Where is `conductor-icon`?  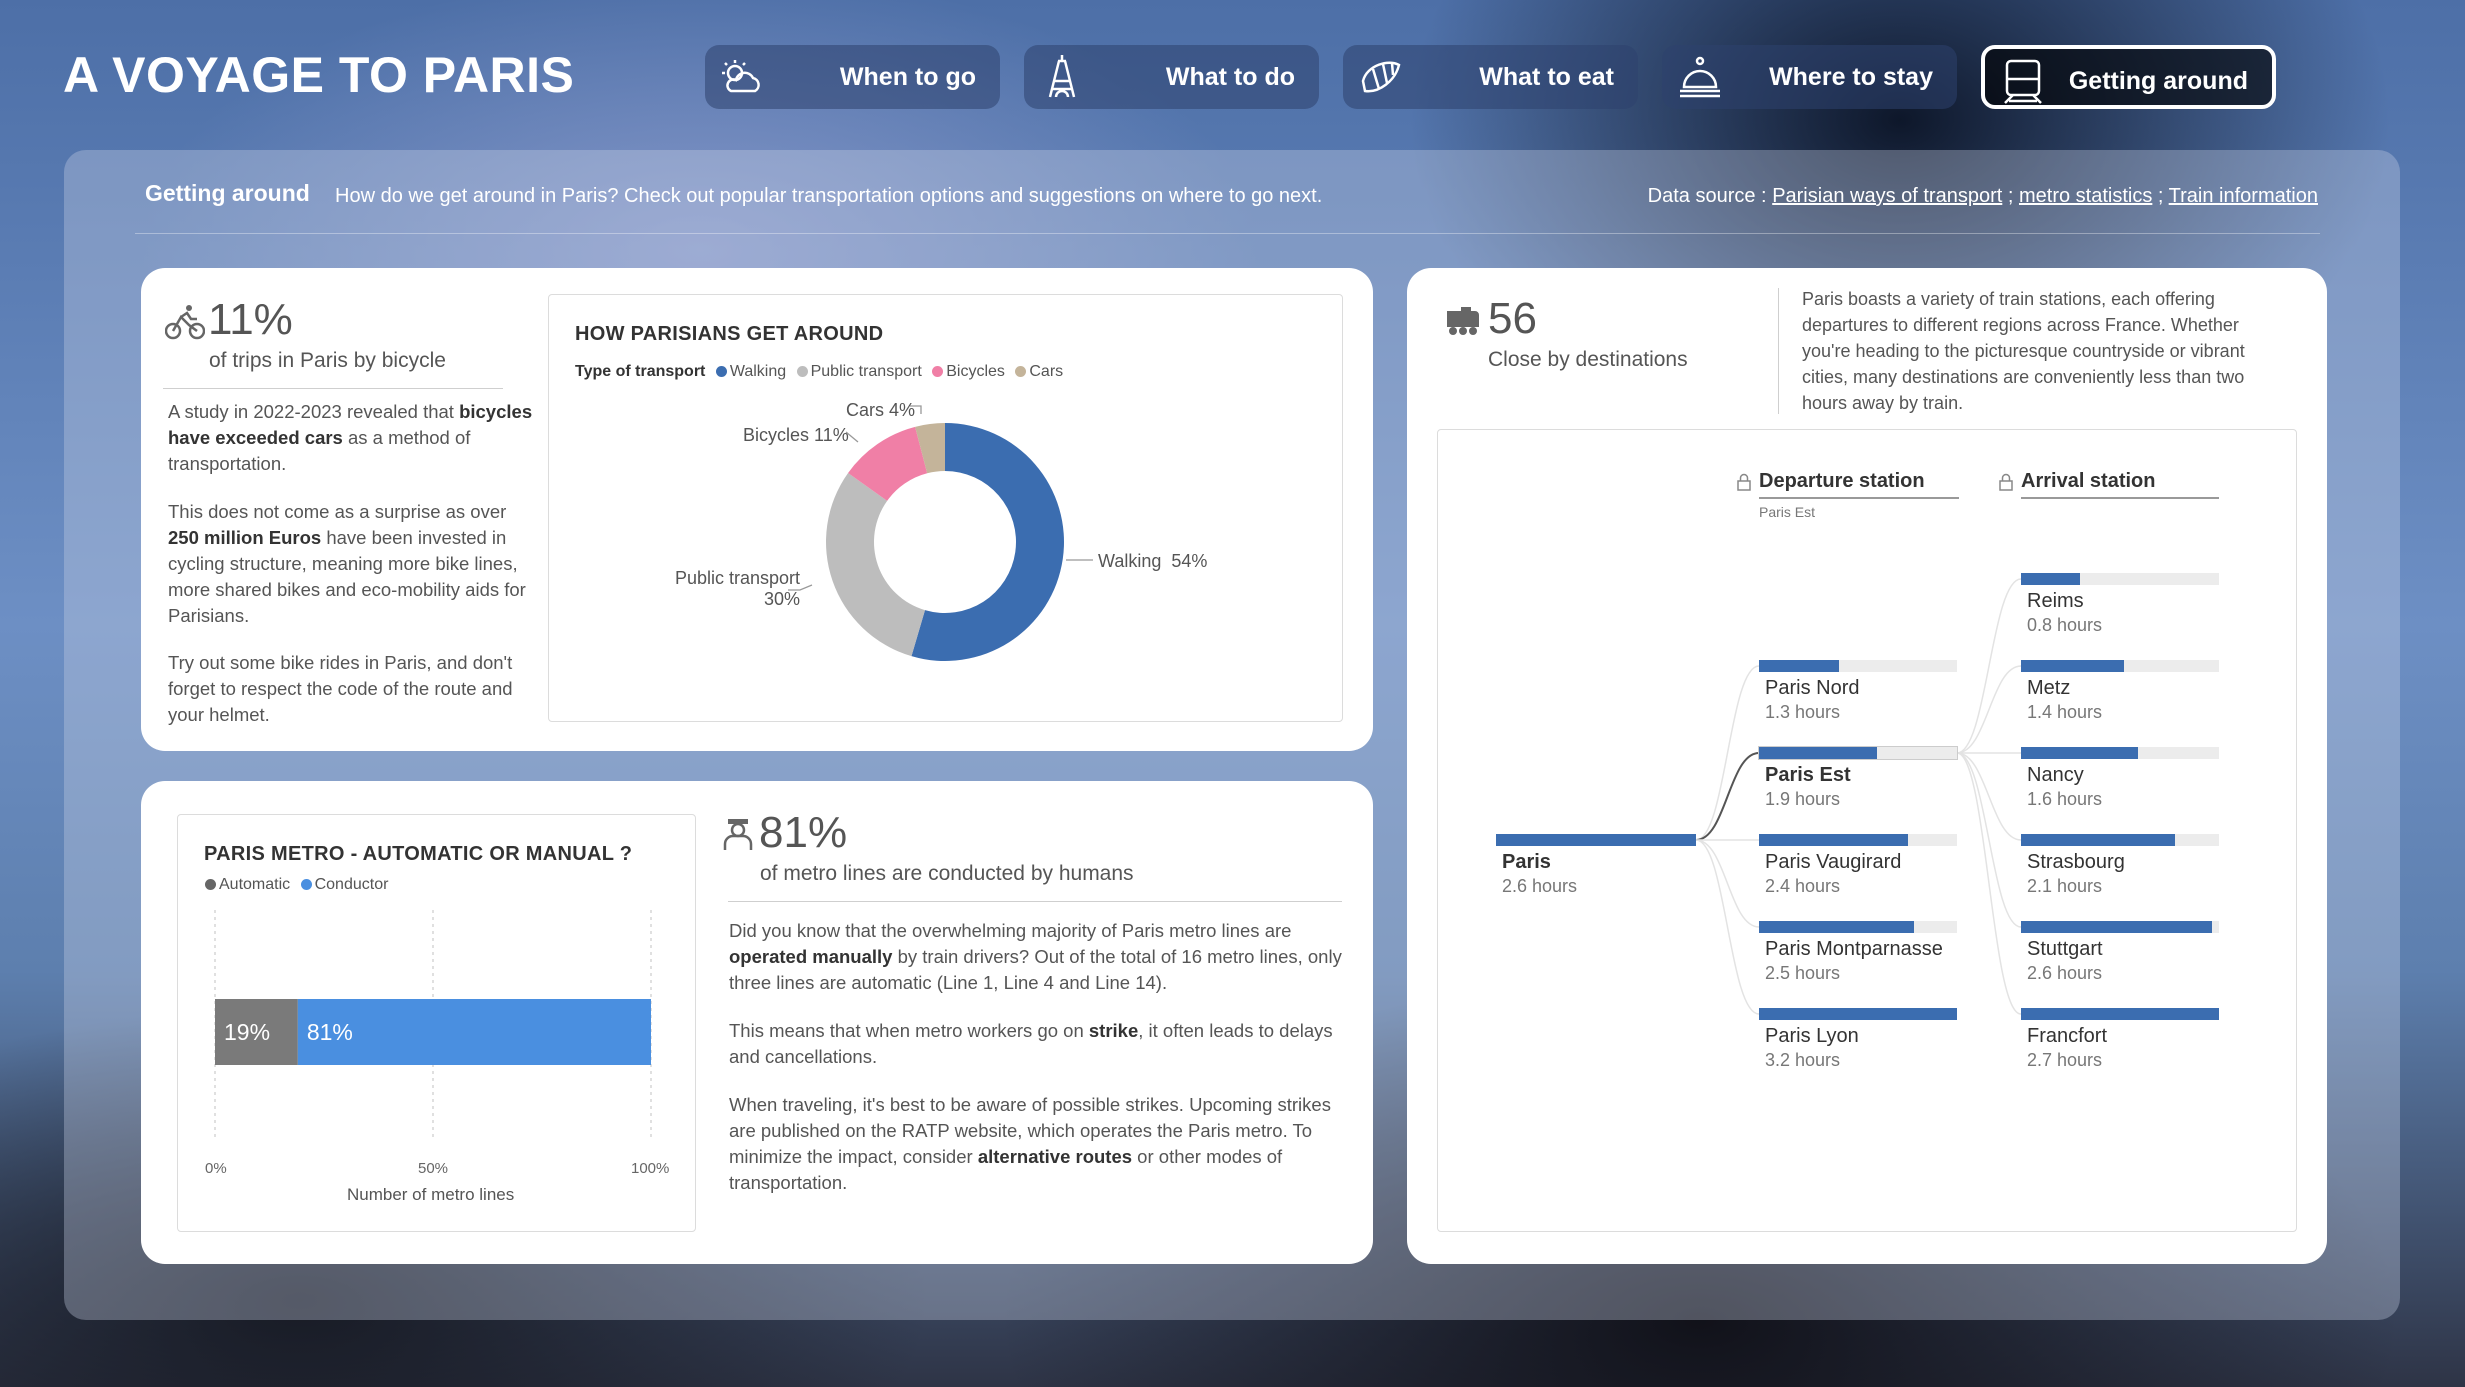
conductor-icon is located at coordinates (738, 834).